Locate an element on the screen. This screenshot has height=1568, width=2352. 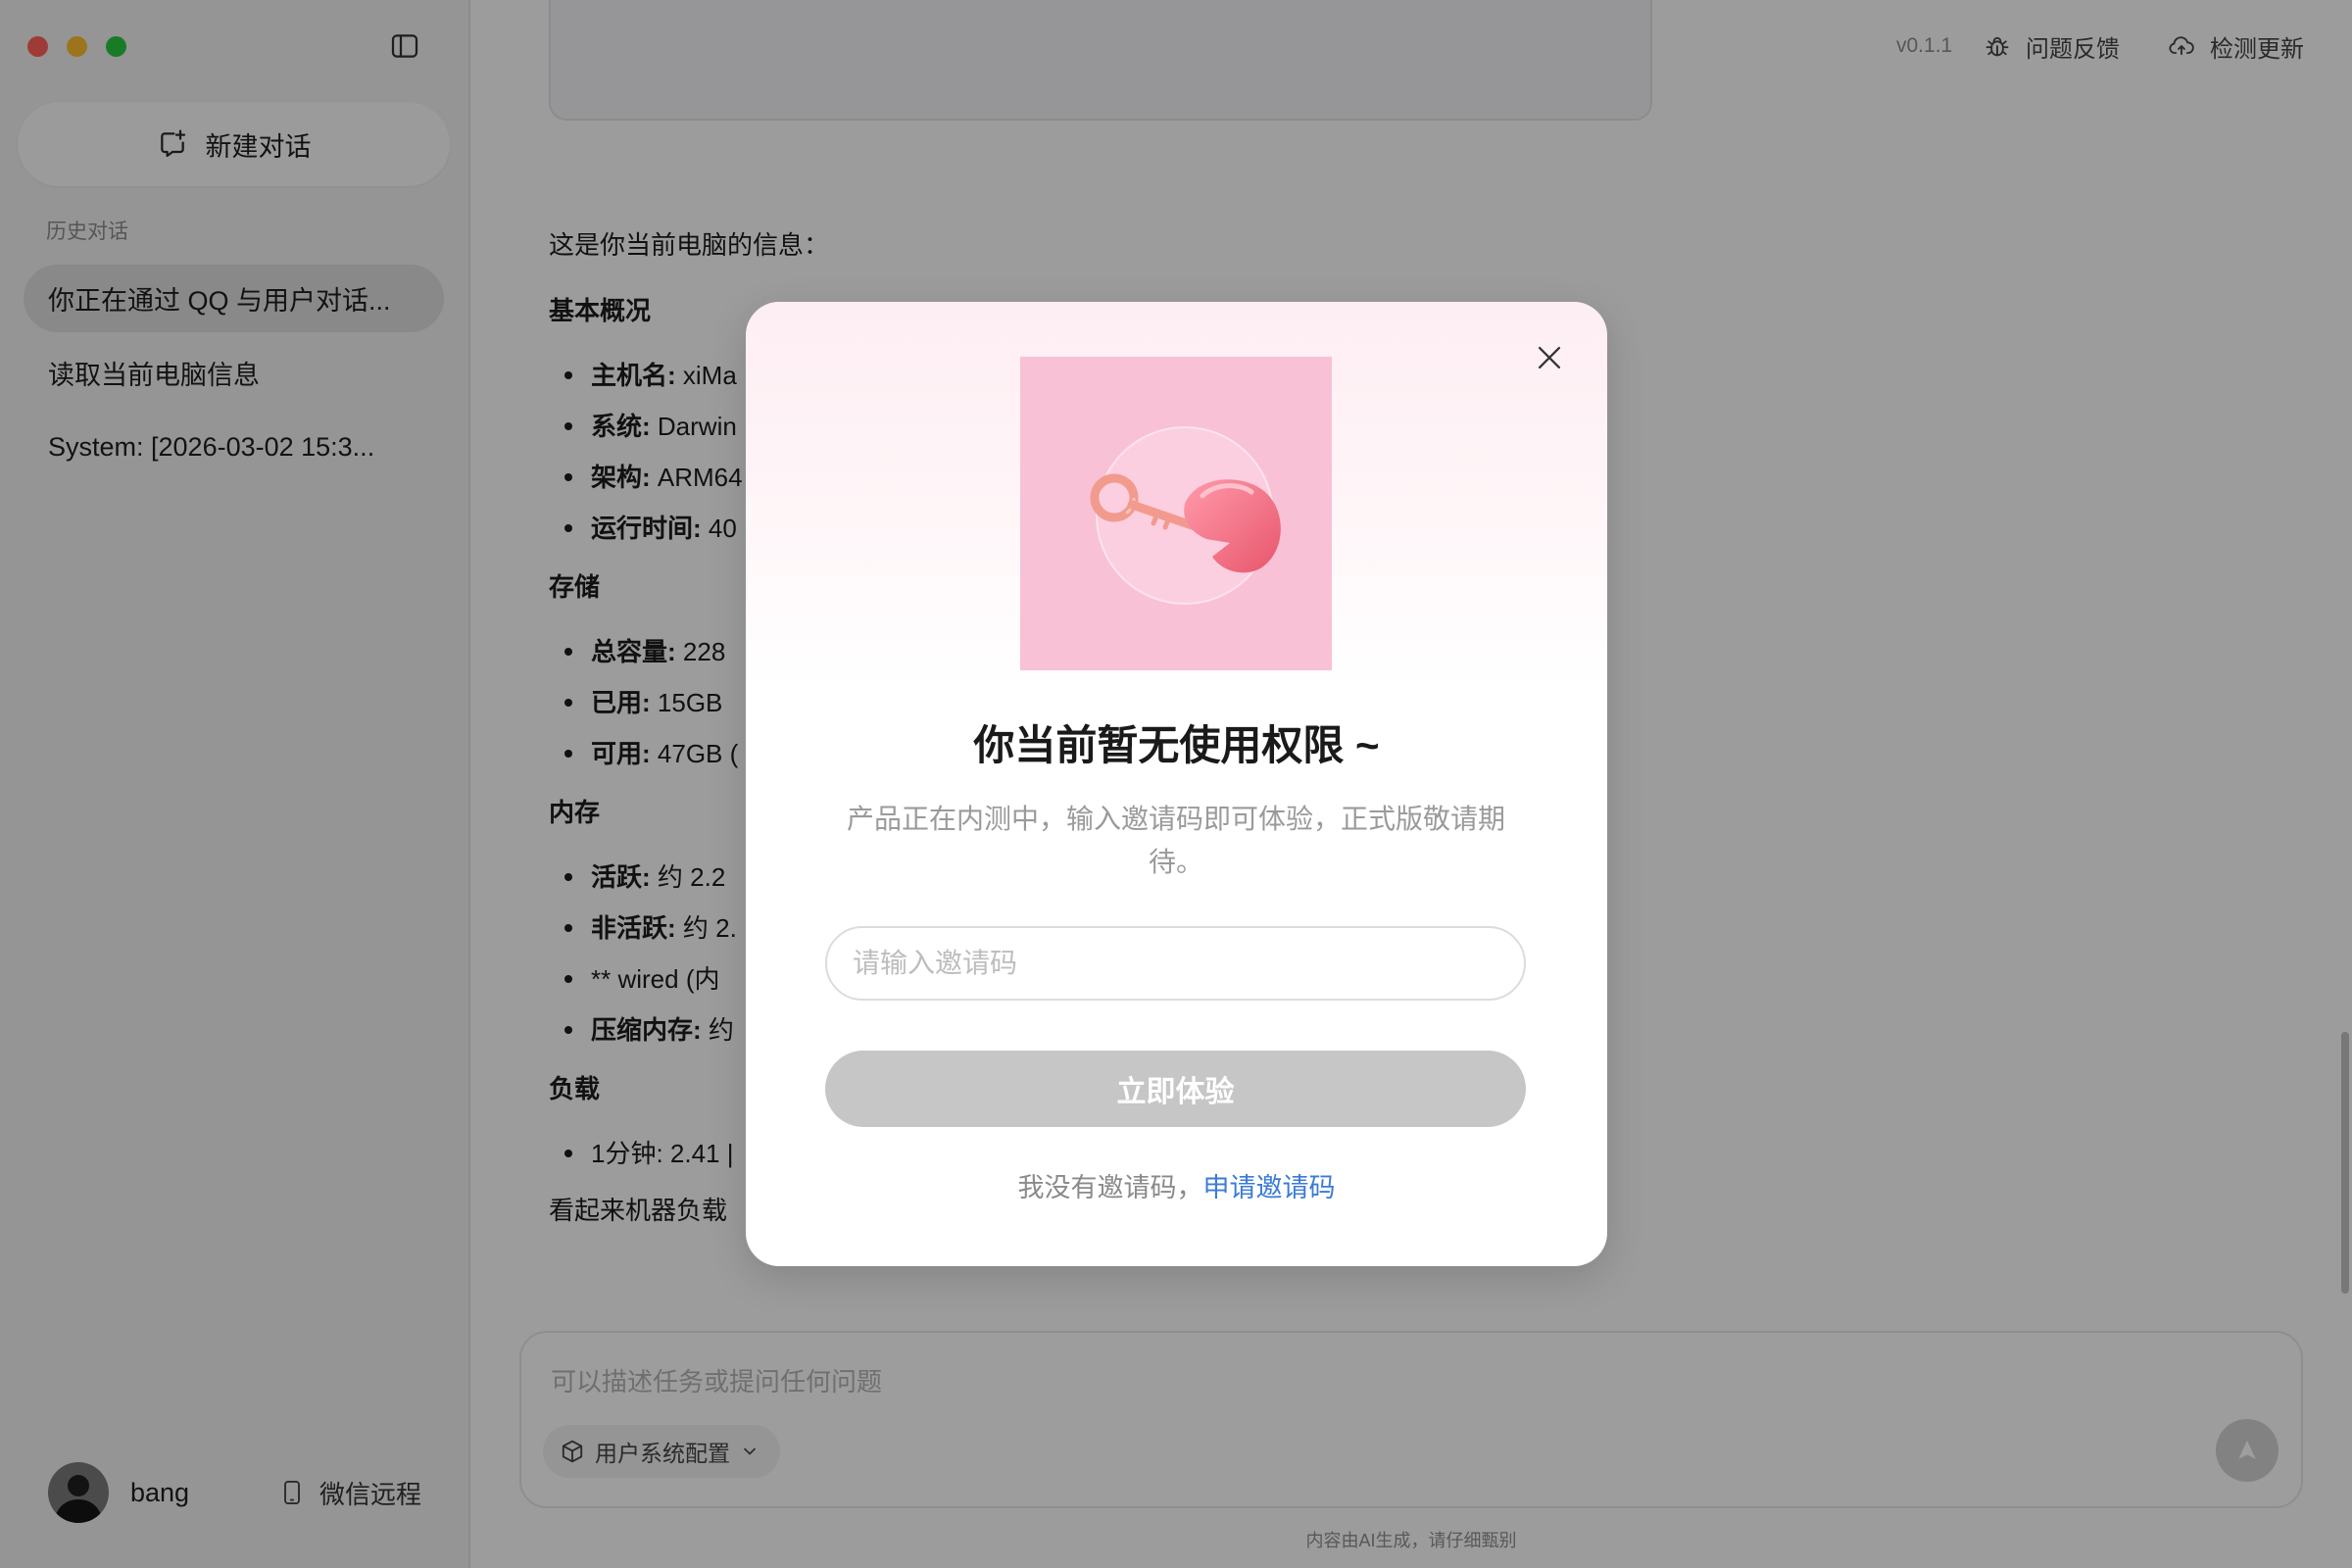
apply-invite-row: 我没有邀请码，申请邀请码 is located at coordinates (1176, 1187).